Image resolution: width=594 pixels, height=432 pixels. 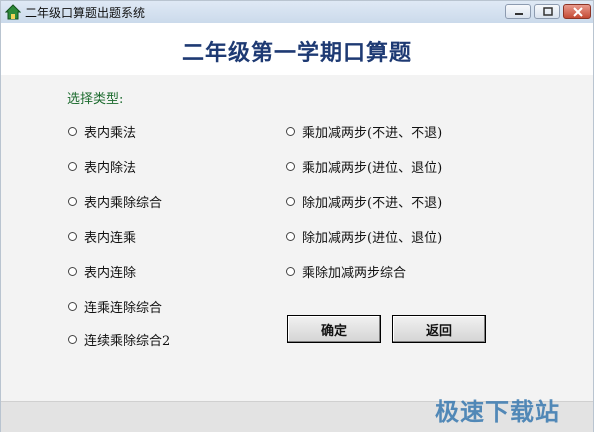 I want to click on option-label: 表内连除, so click(x=110, y=273).